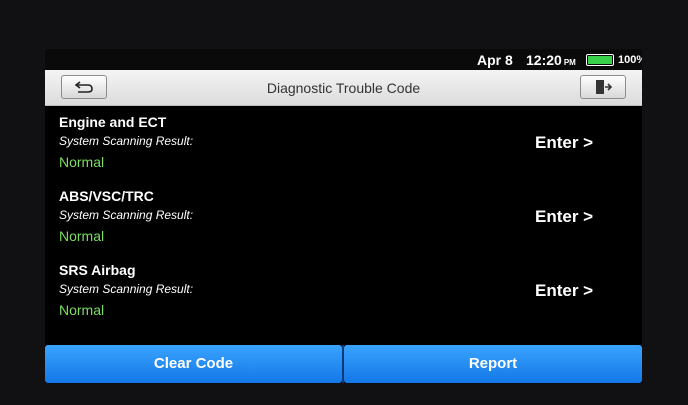 Image resolution: width=688 pixels, height=405 pixels. Describe the element at coordinates (493, 364) in the screenshot. I see `report-button: Report` at that location.